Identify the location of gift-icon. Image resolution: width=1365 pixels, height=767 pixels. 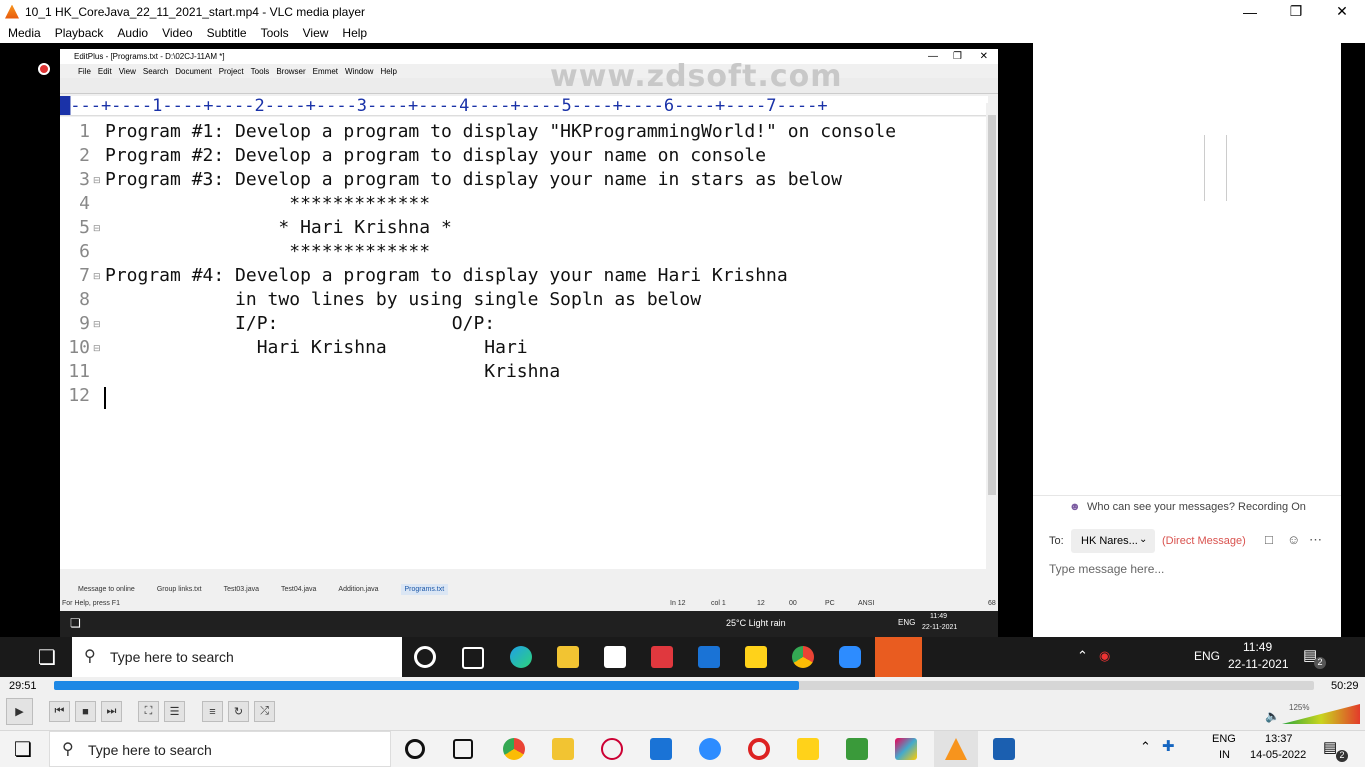
(662, 657).